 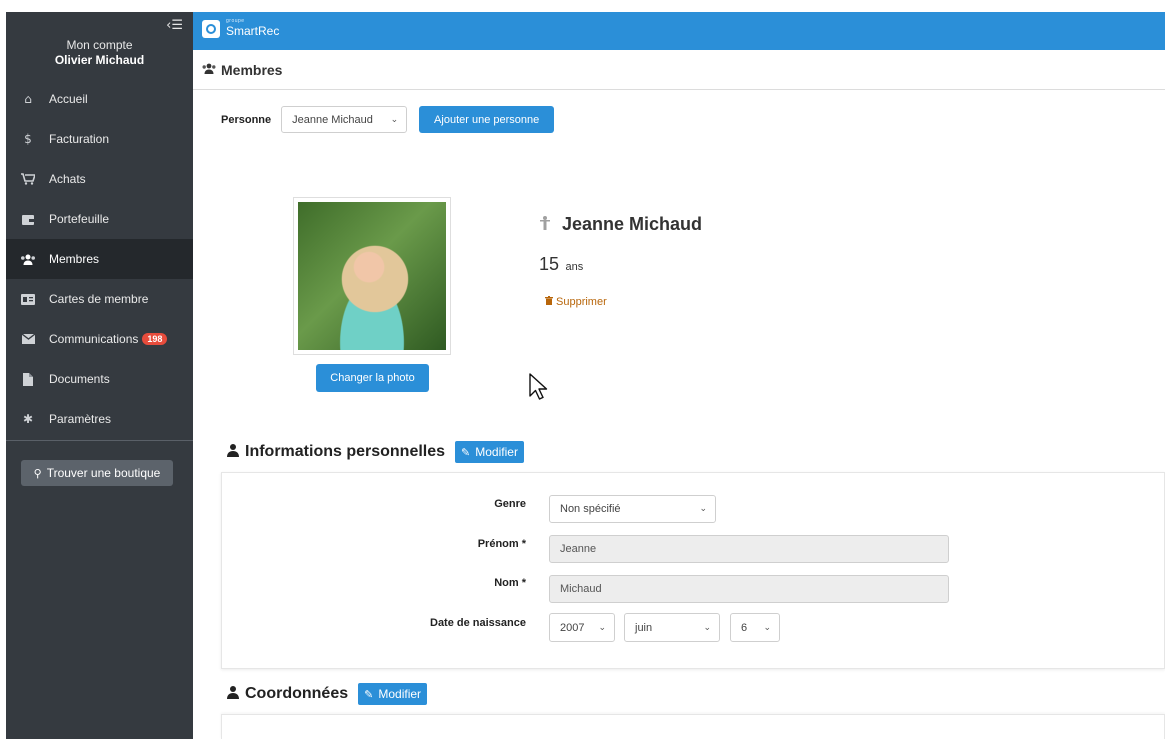 What do you see at coordinates (79, 379) in the screenshot?
I see `sidebar-item-label: Documents` at bounding box center [79, 379].